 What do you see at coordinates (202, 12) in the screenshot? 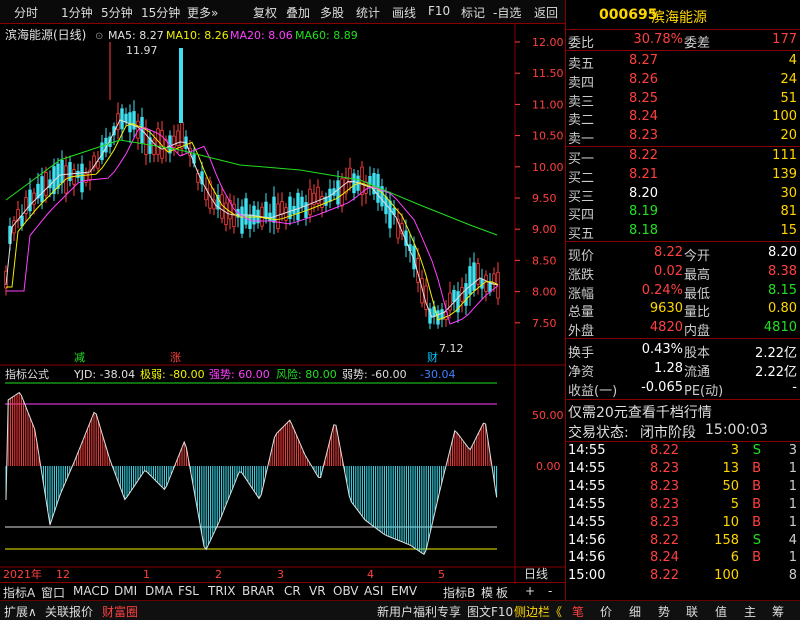
I see `tab-more: 更多»` at bounding box center [202, 12].